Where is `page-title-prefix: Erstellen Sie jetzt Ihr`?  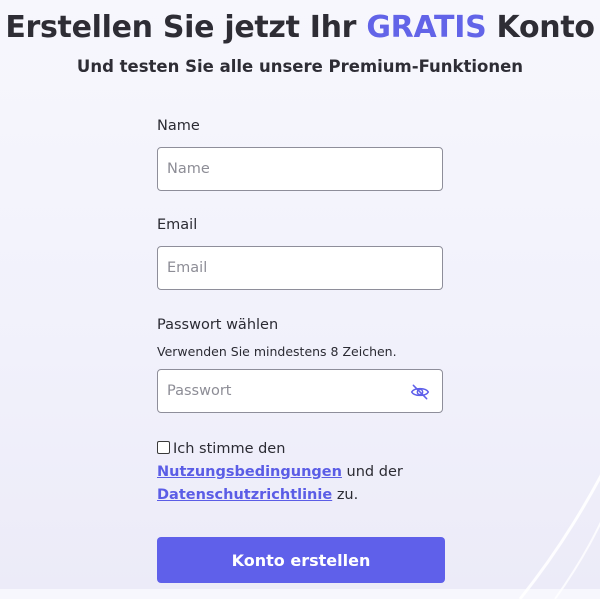
page-title-prefix: Erstellen Sie jetzt Ihr is located at coordinates (181, 27).